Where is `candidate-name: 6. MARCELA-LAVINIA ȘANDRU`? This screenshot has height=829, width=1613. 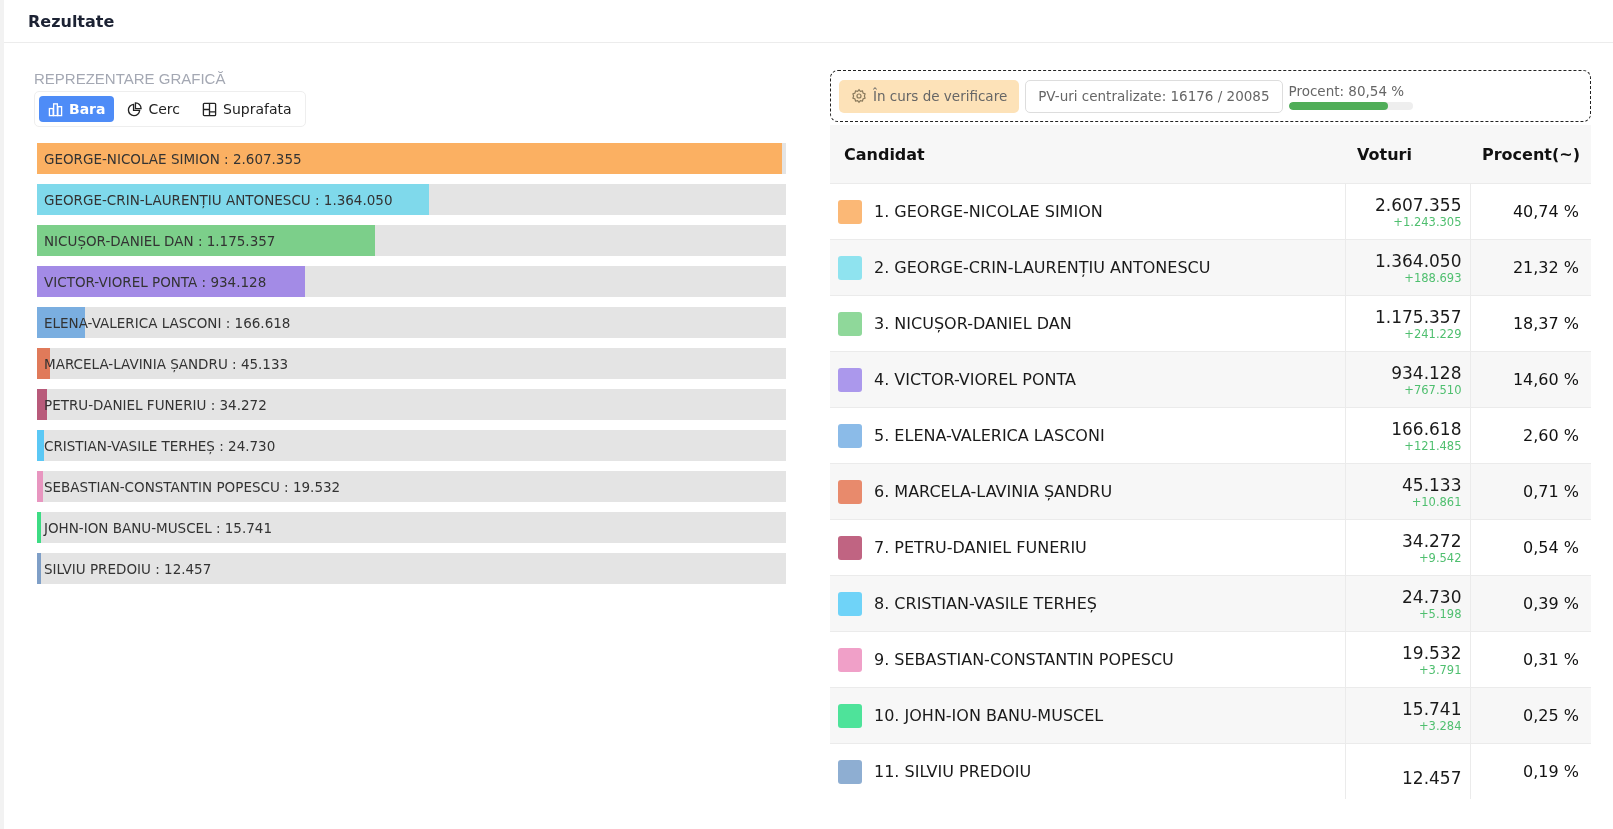 candidate-name: 6. MARCELA-LAVINIA ȘANDRU is located at coordinates (993, 491).